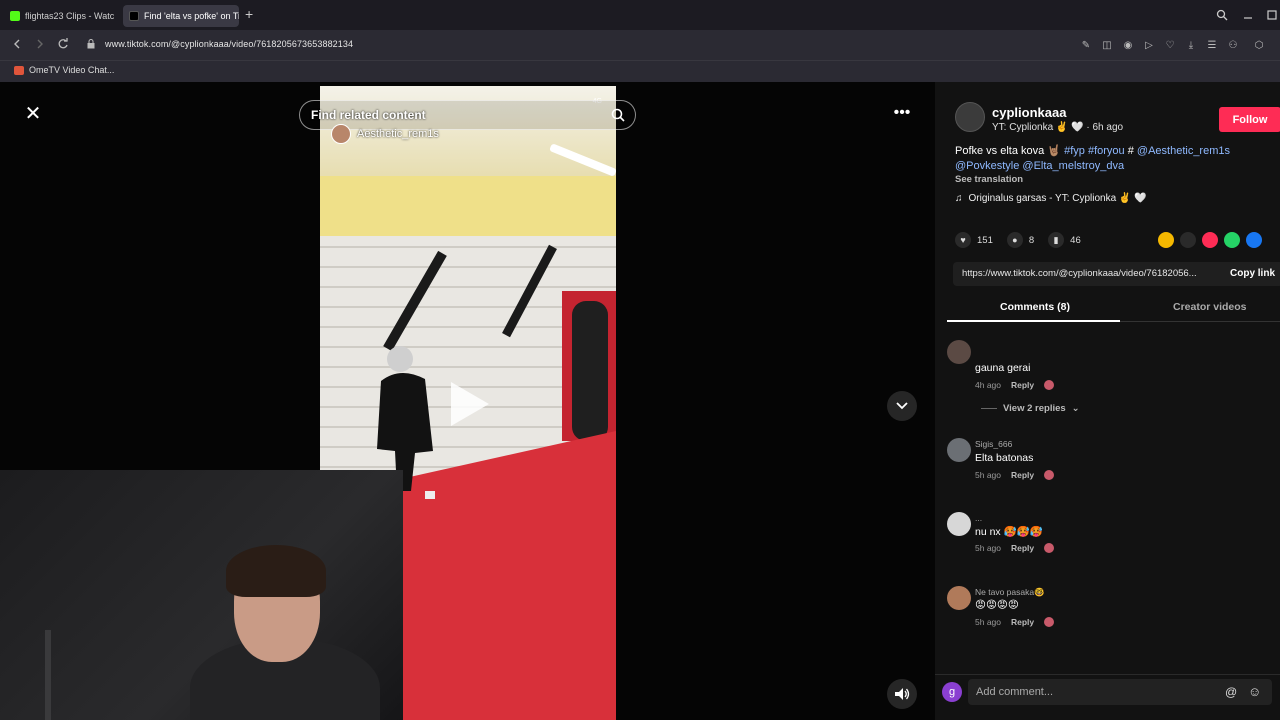 Image resolution: width=1280 pixels, height=720 pixels. What do you see at coordinates (1030, 408) in the screenshot?
I see `view-replies-button: View 2 replies ⌄` at bounding box center [1030, 408].